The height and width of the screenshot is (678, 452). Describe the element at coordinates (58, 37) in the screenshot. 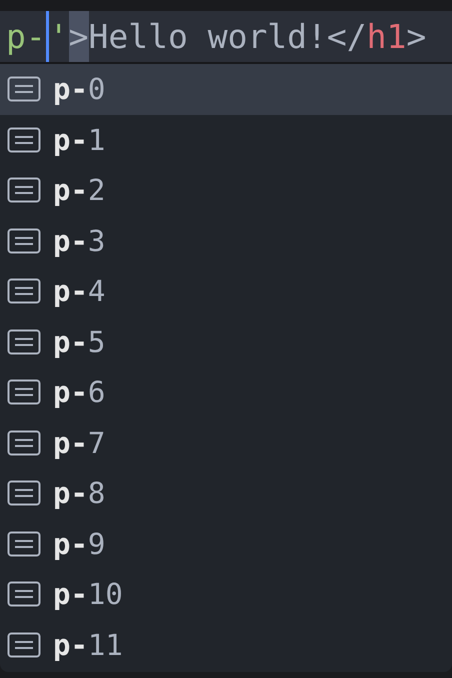

I see `code-token: '` at that location.